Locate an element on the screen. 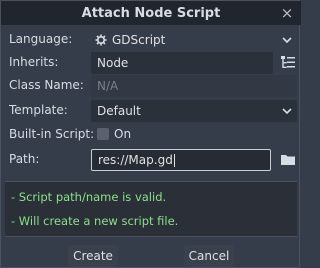 The image size is (320, 268). text-cursor is located at coordinates (174, 160).